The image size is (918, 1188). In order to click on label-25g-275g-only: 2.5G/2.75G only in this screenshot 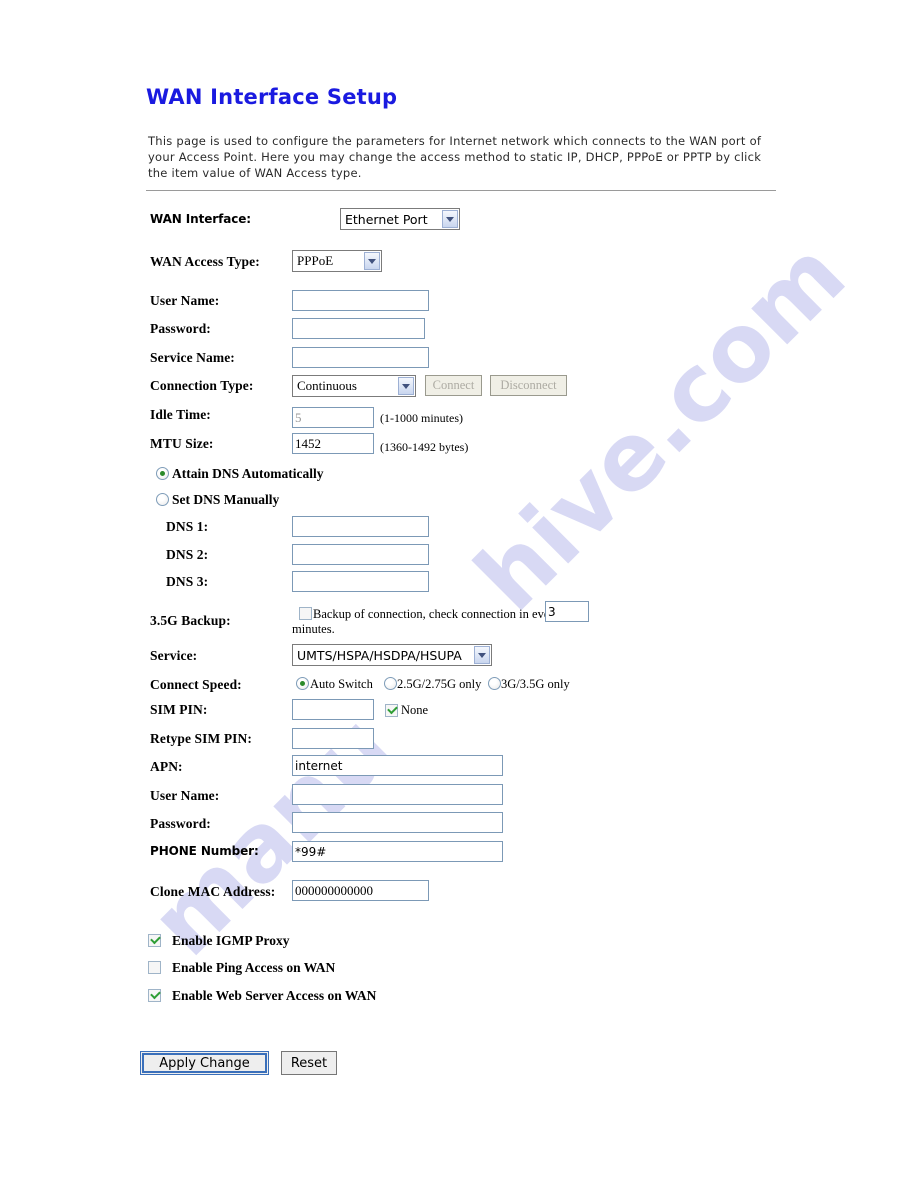, I will do `click(439, 684)`.